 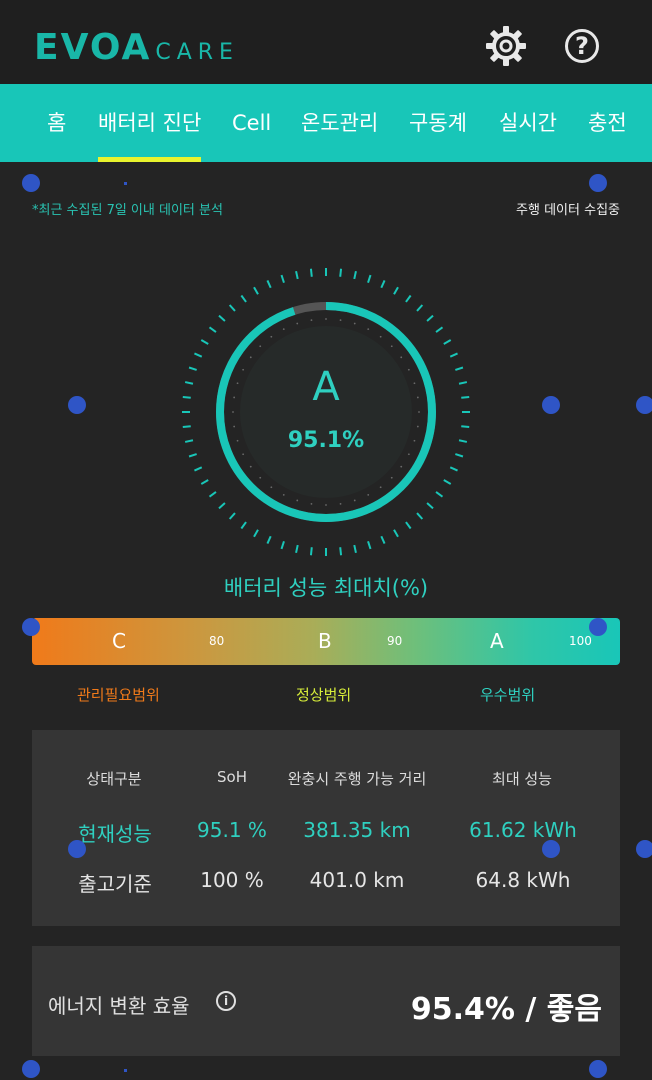 I want to click on table-cell-factory-range: 401.0 km, so click(x=357, y=880).